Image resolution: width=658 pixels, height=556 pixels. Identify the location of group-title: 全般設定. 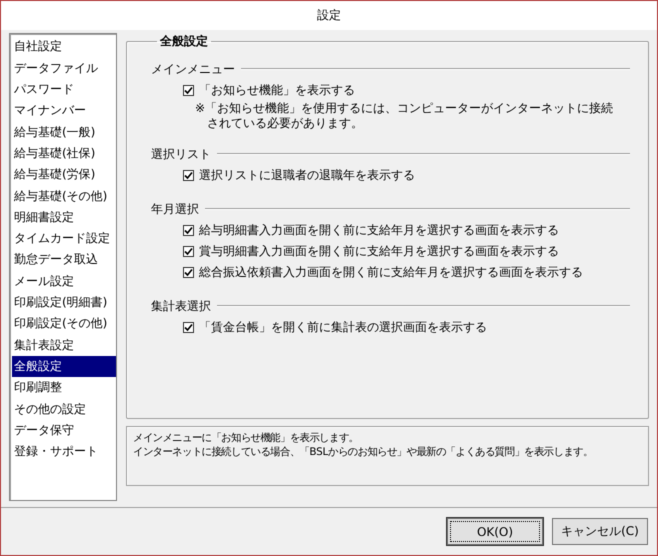
(184, 41).